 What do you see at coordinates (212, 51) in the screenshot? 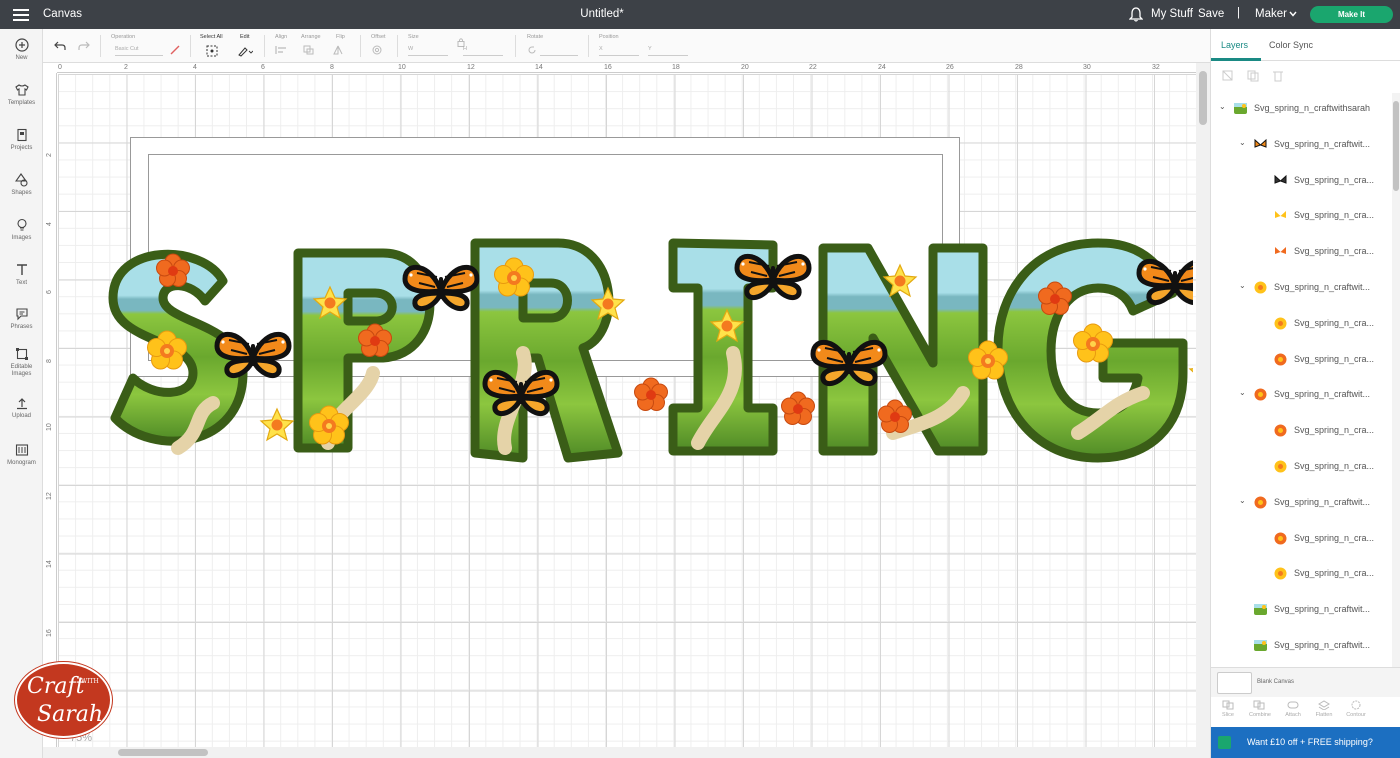
I see `select-all-icon` at bounding box center [212, 51].